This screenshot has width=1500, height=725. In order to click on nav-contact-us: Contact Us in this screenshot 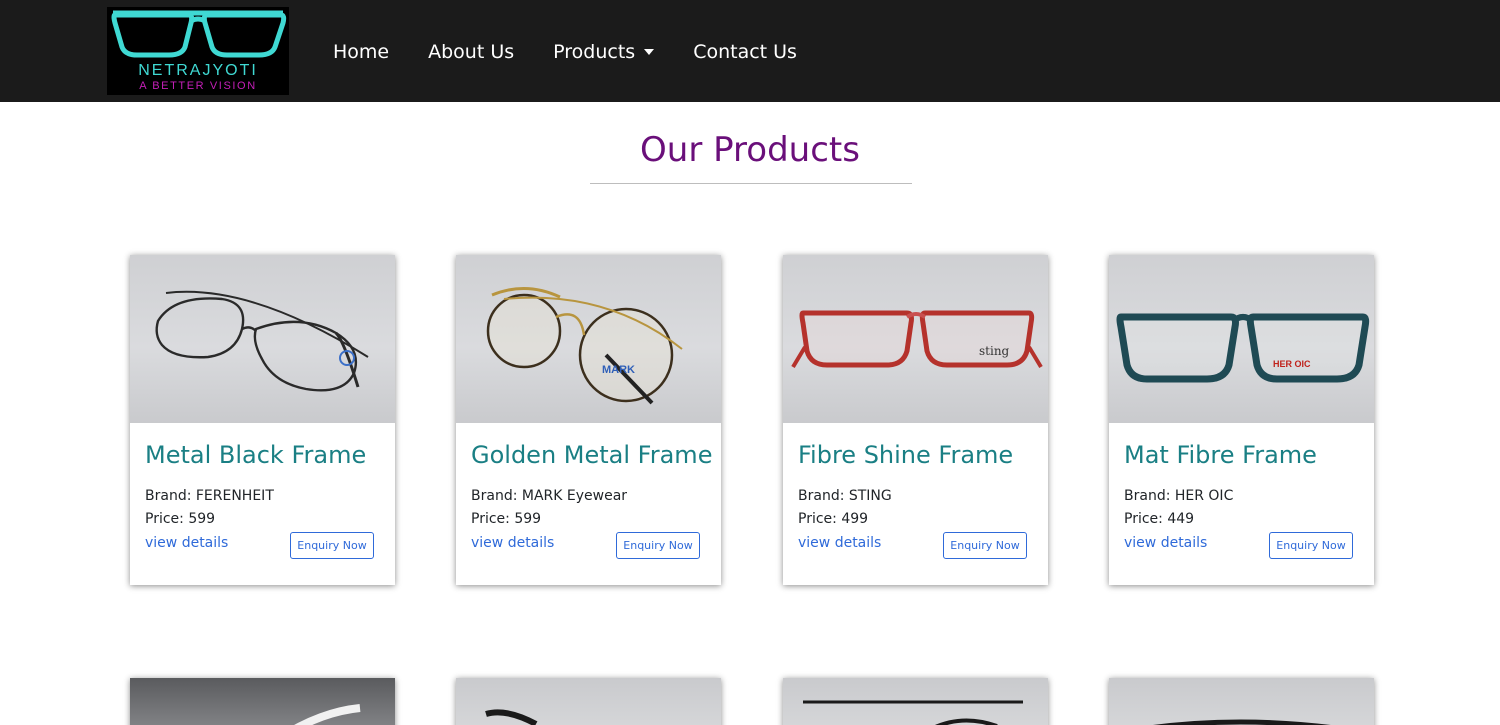, I will do `click(745, 52)`.